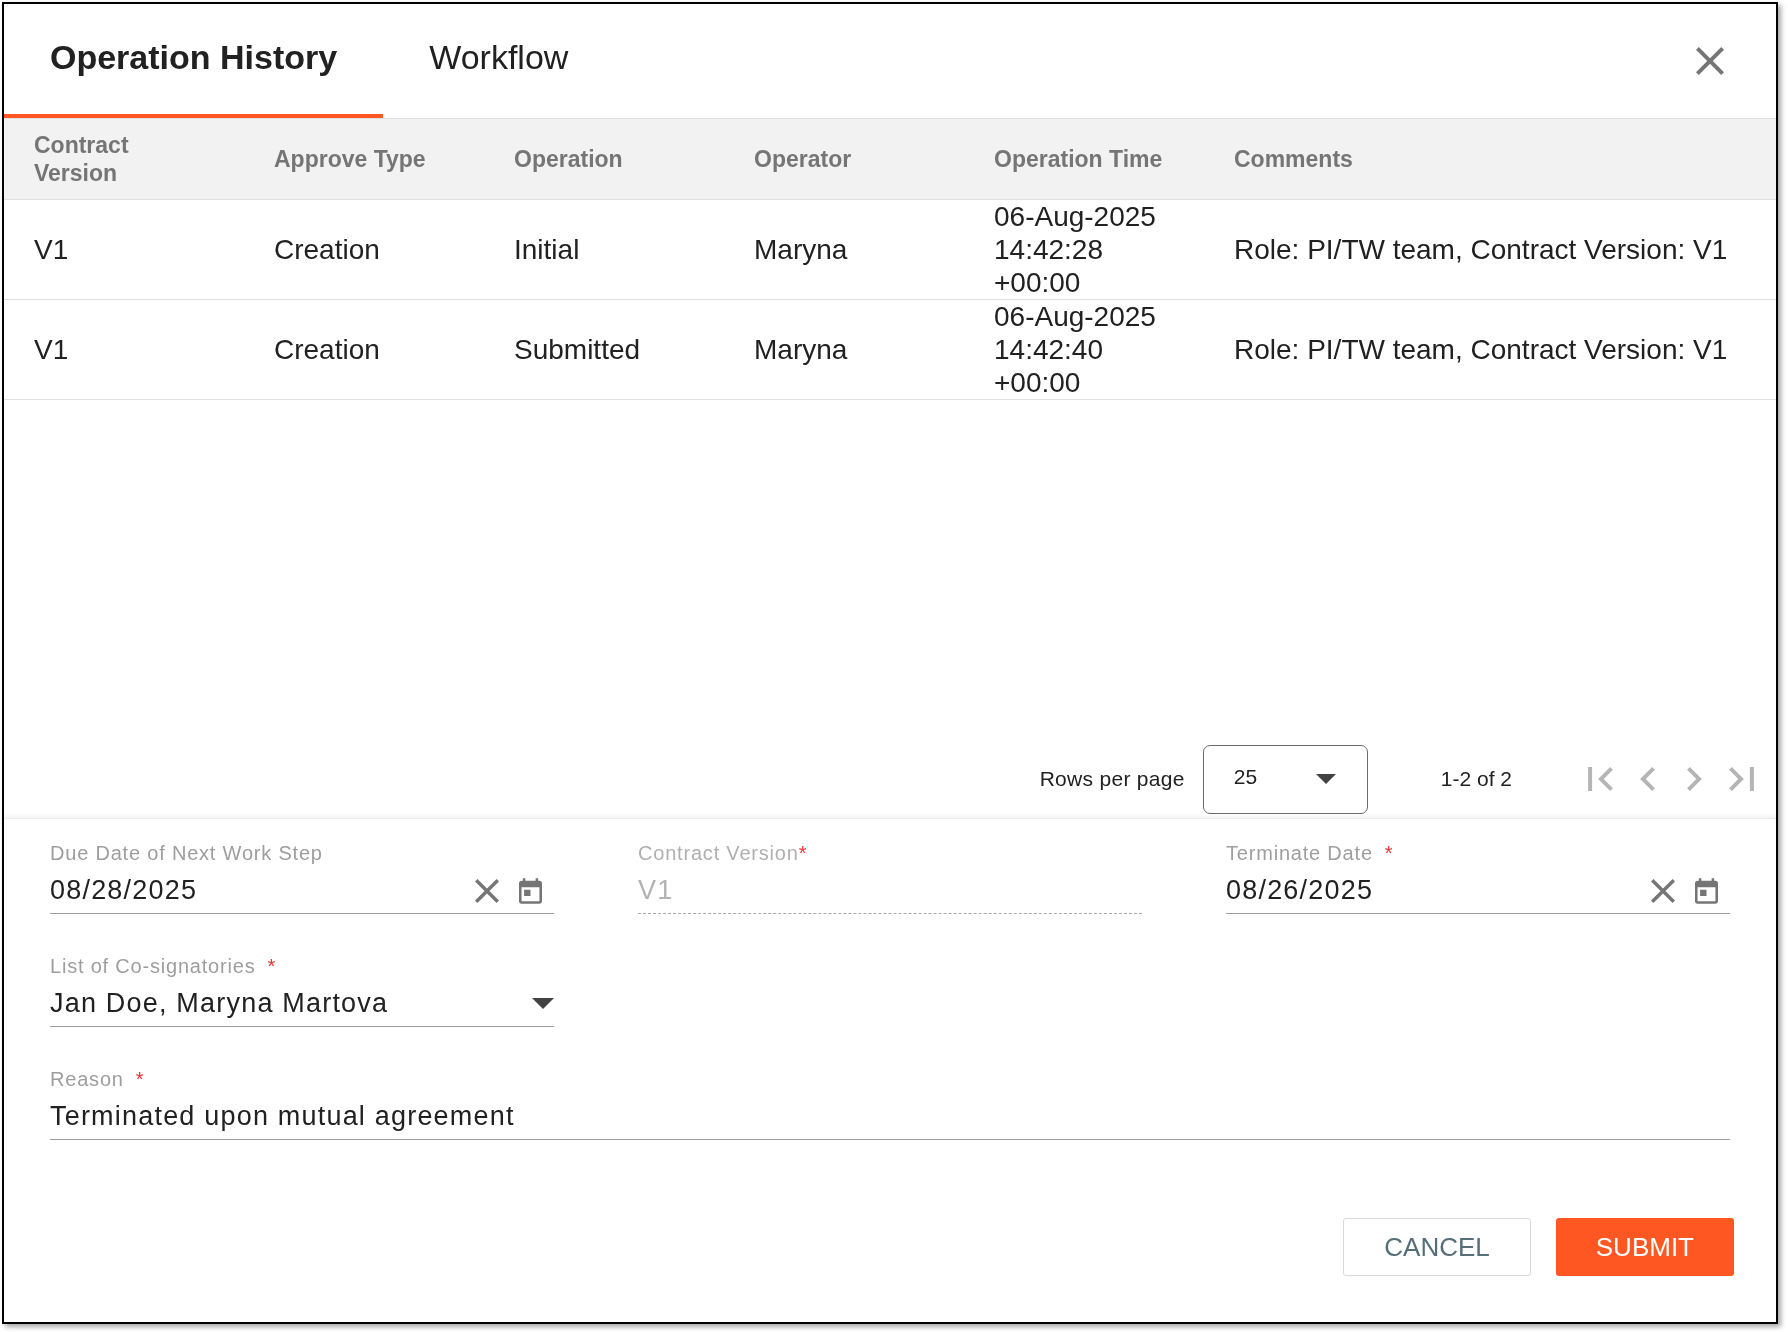  I want to click on close-icon, so click(1710, 61).